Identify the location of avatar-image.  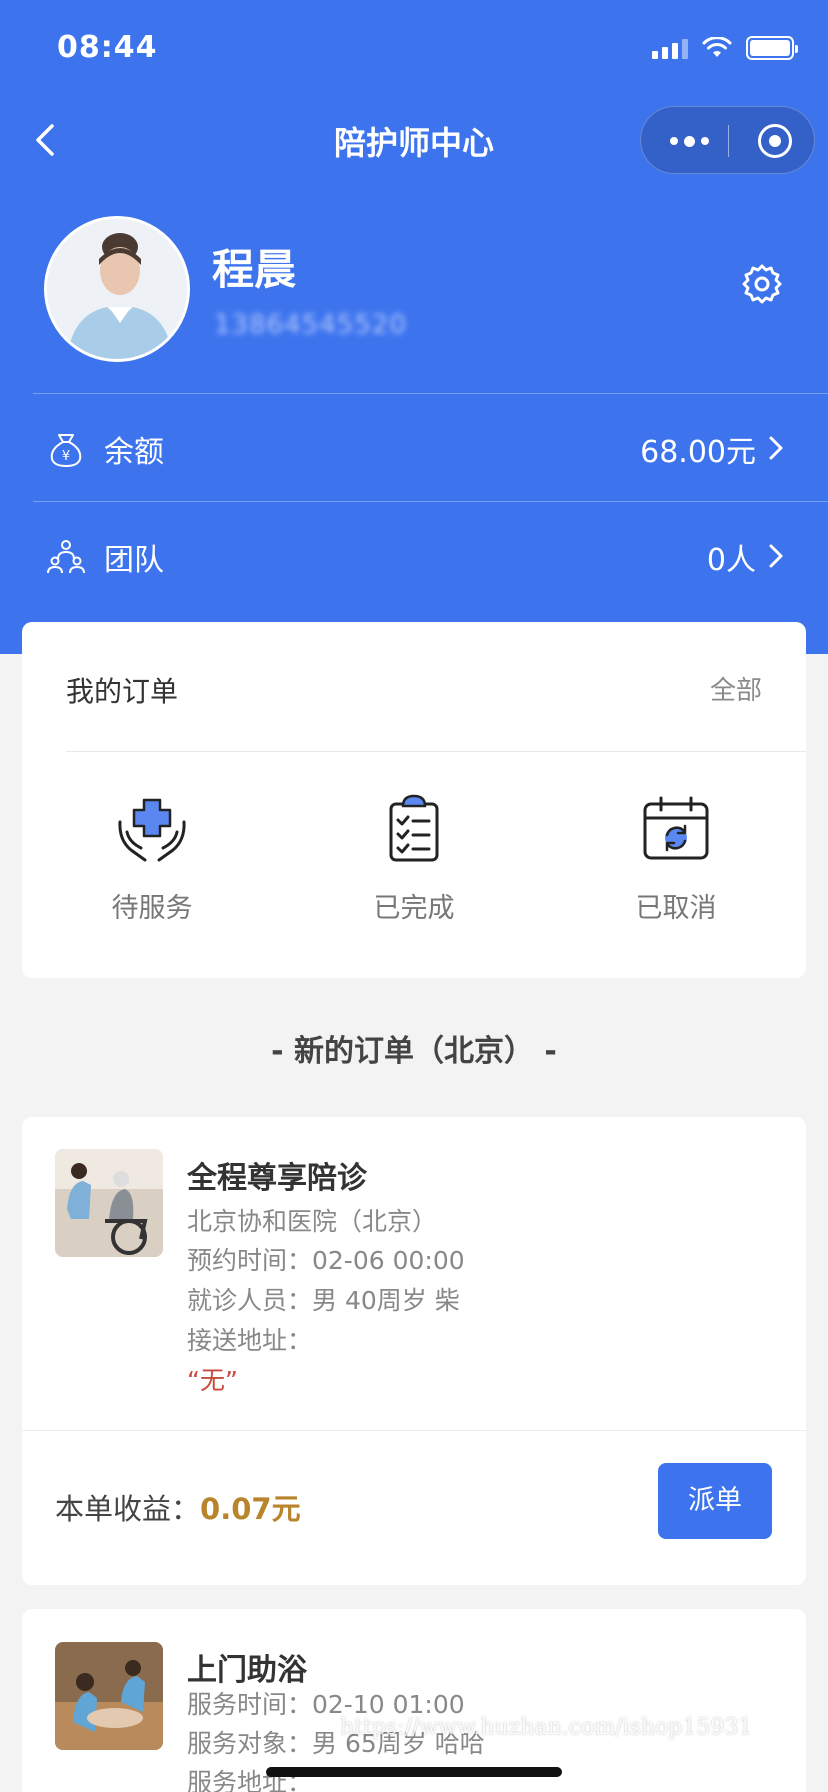
(117, 289).